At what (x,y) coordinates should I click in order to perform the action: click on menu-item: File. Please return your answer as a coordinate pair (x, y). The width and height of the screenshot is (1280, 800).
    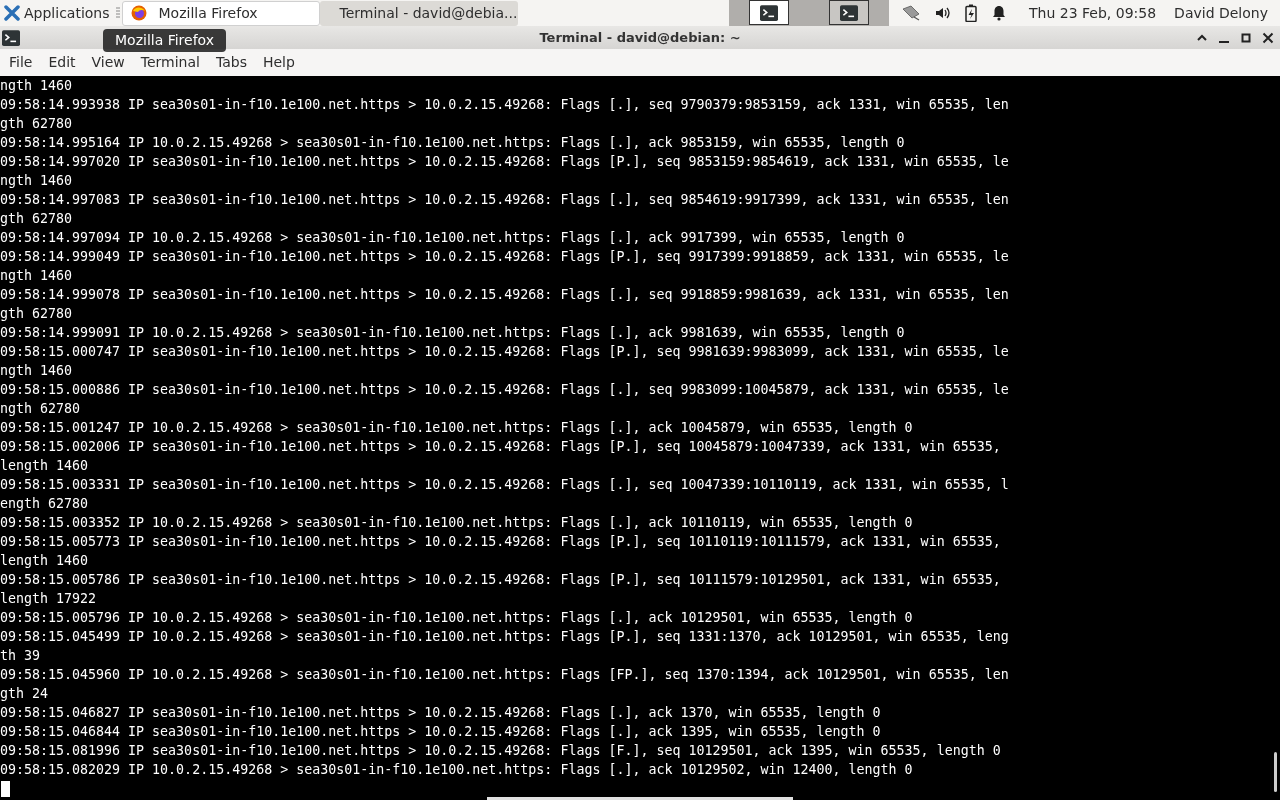
    Looking at the image, I should click on (21, 62).